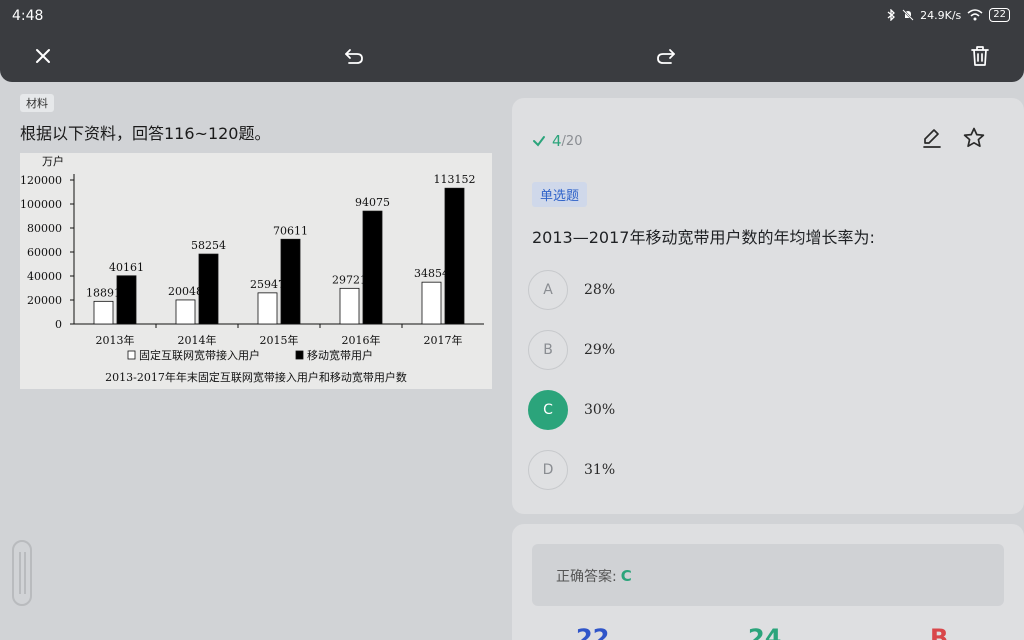 The image size is (1024, 640). Describe the element at coordinates (908, 15) in the screenshot. I see `mute-bell-icon` at that location.